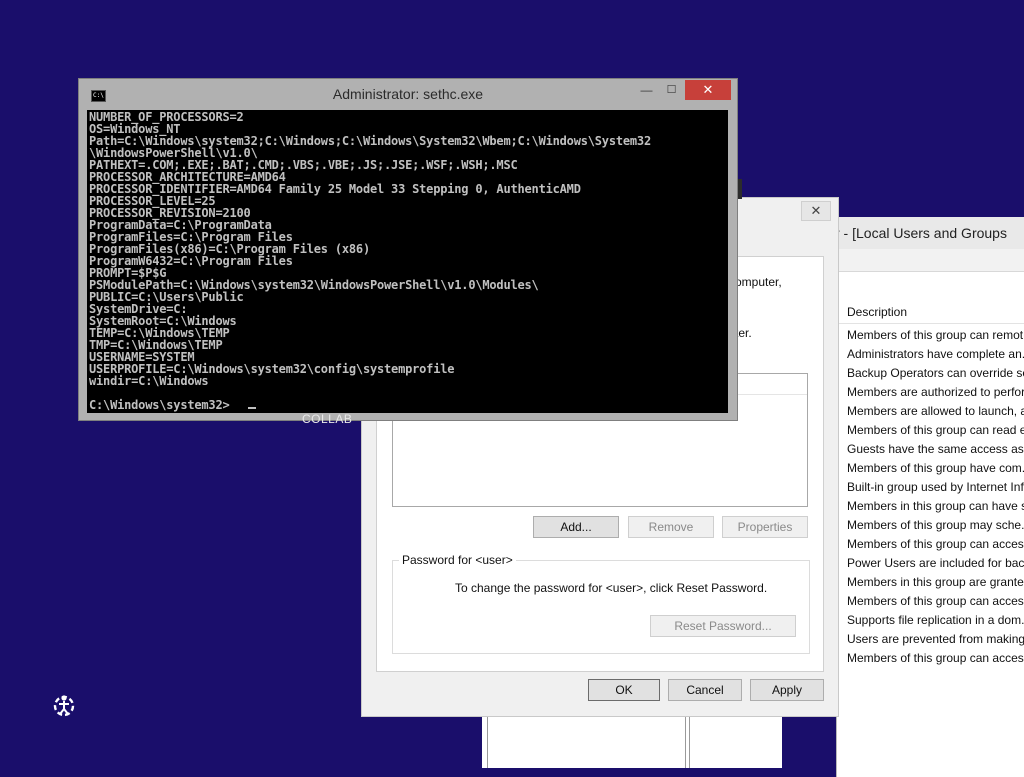 Image resolution: width=1024 pixels, height=777 pixels. I want to click on minimize-button: —, so click(646, 90).